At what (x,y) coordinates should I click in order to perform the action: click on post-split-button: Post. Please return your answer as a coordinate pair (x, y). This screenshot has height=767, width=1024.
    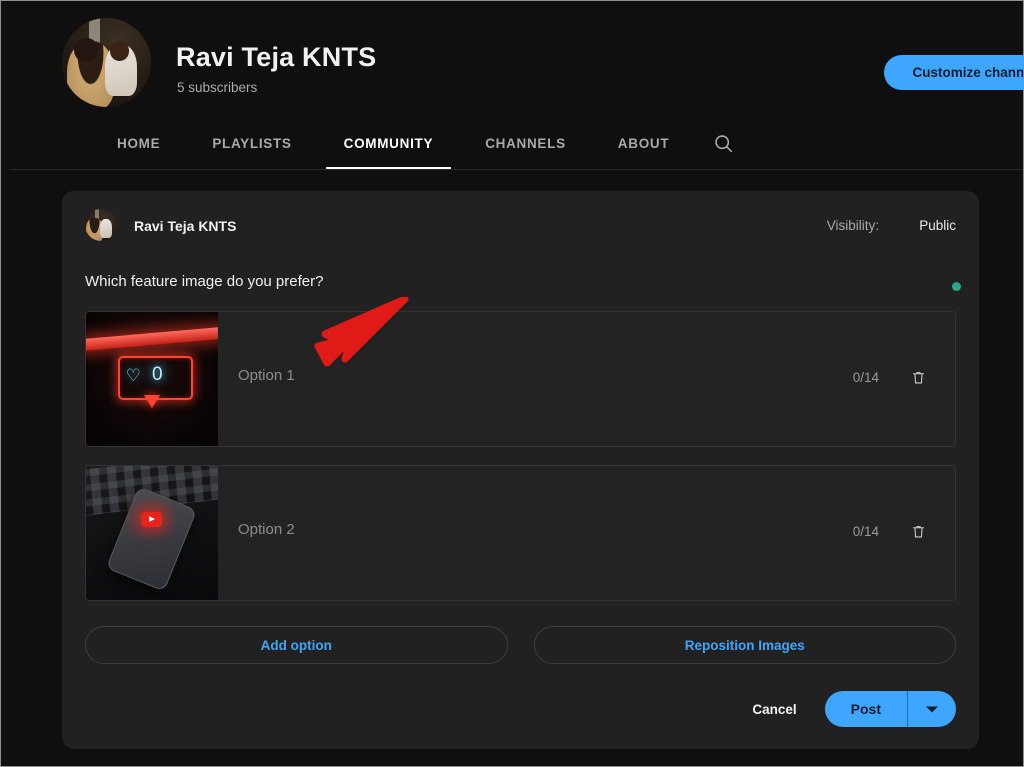
    Looking at the image, I should click on (890, 709).